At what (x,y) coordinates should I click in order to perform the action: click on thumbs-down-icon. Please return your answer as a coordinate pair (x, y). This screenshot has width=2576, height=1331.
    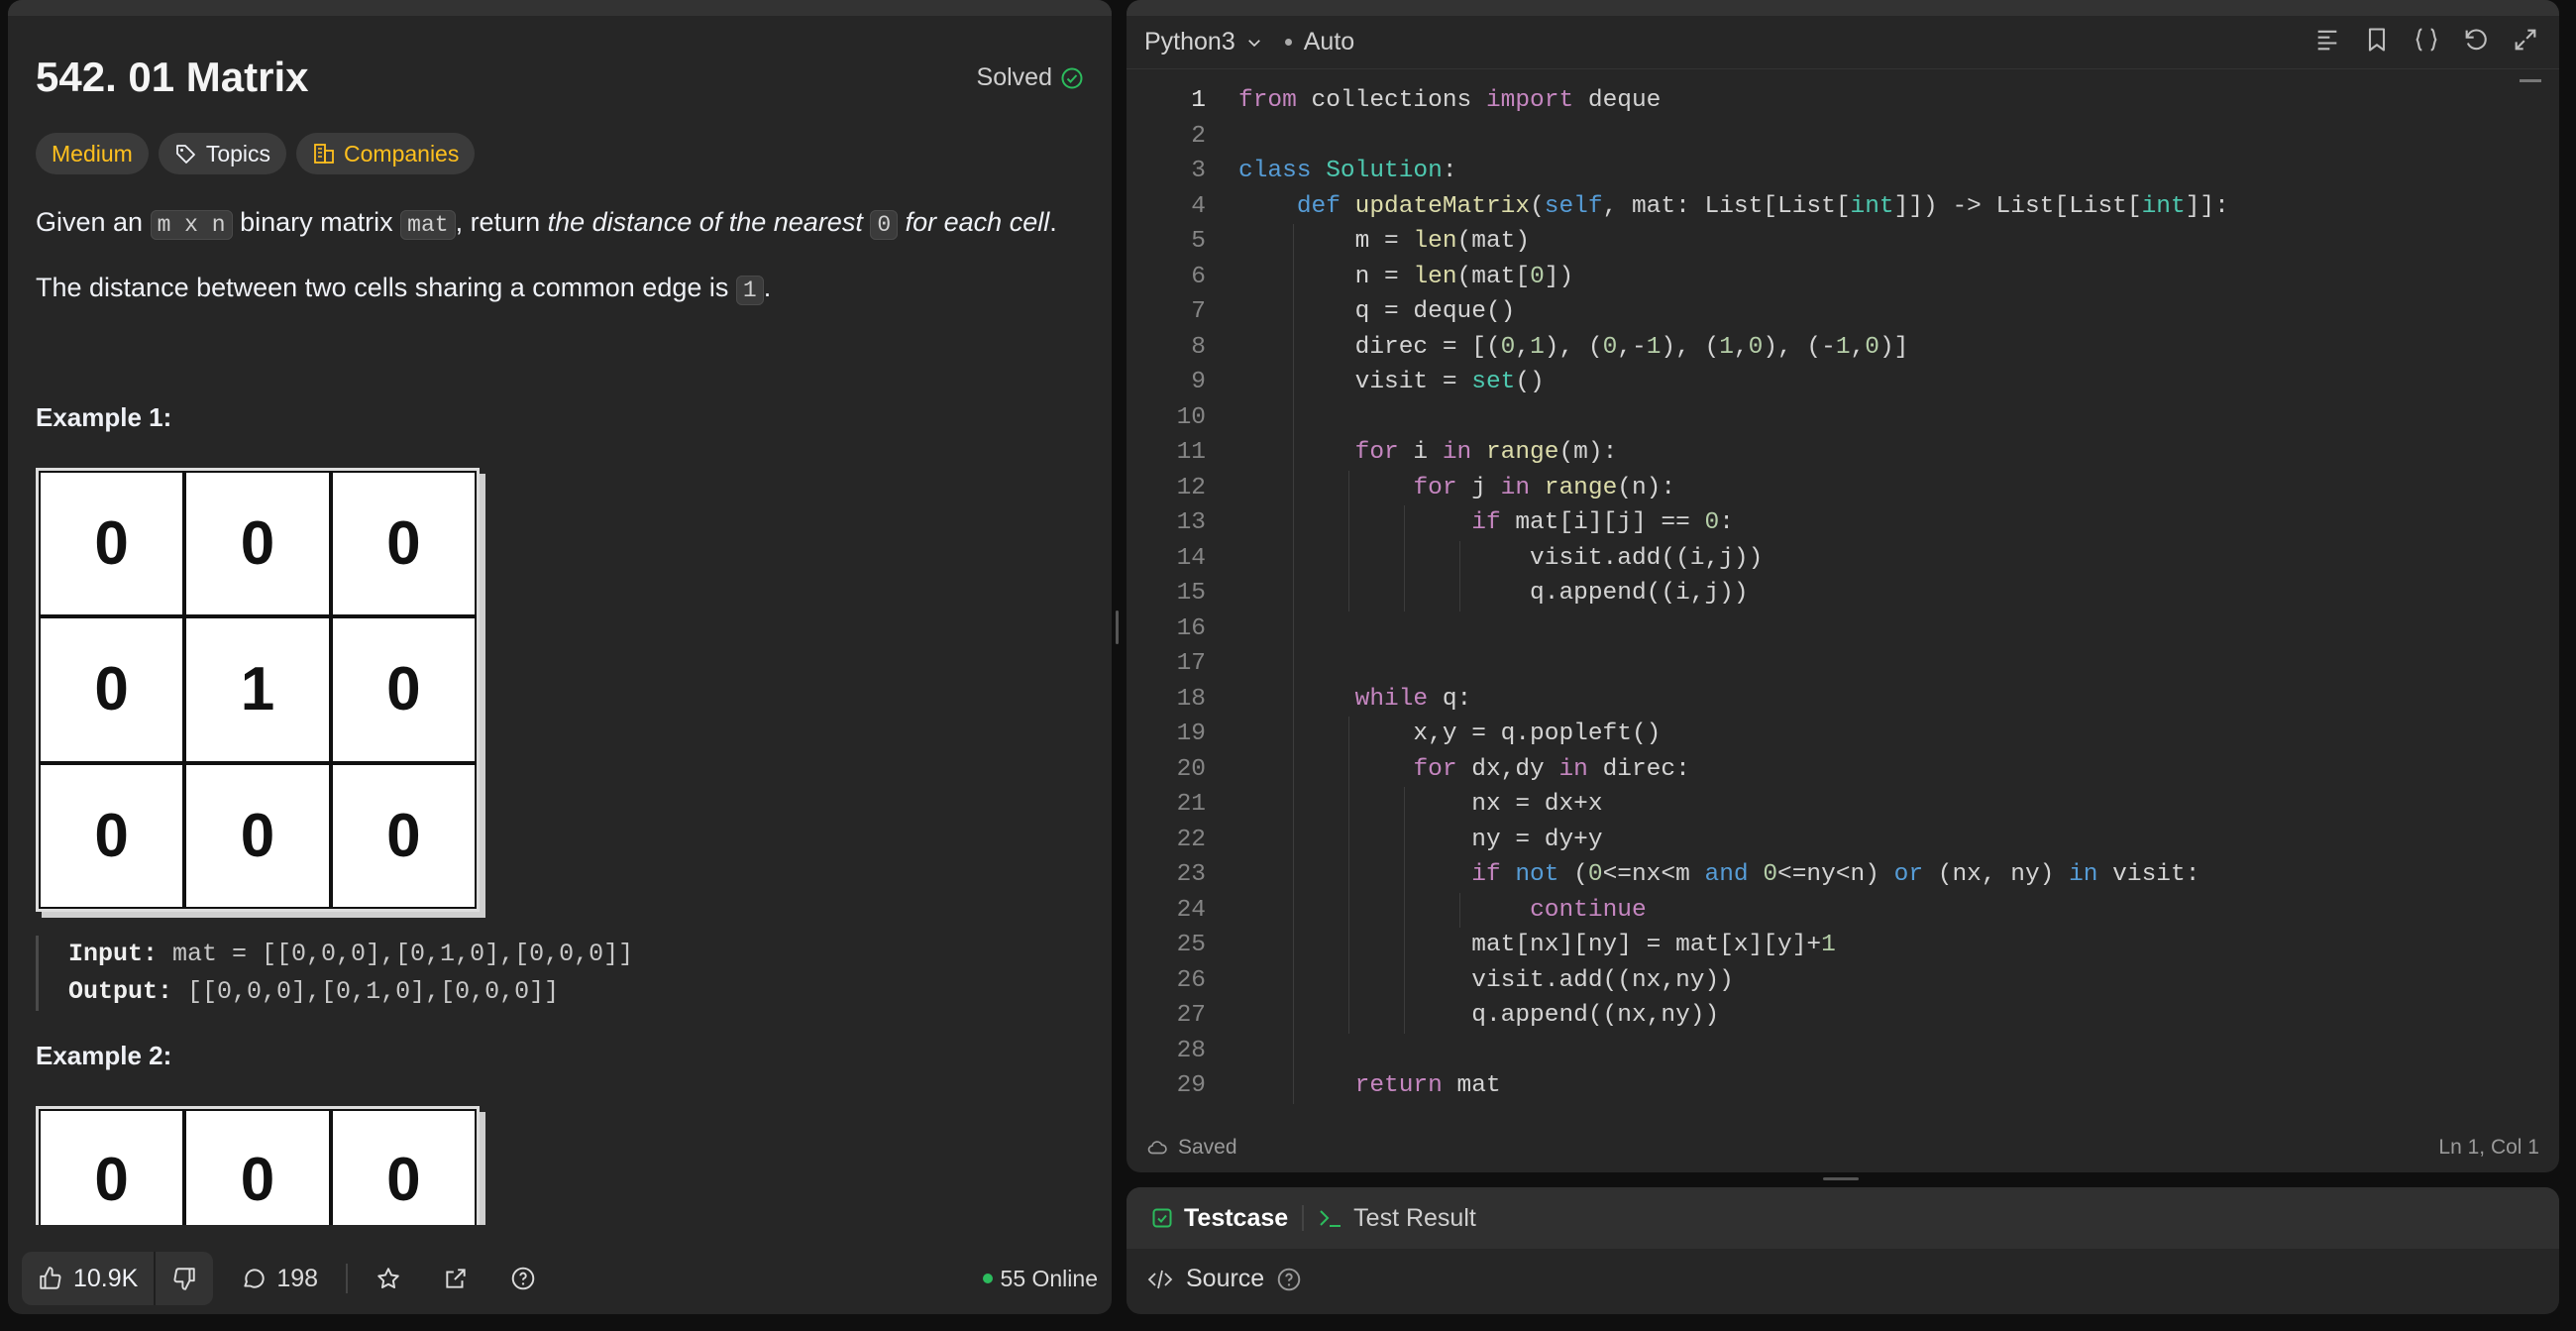
    Looking at the image, I should click on (184, 1279).